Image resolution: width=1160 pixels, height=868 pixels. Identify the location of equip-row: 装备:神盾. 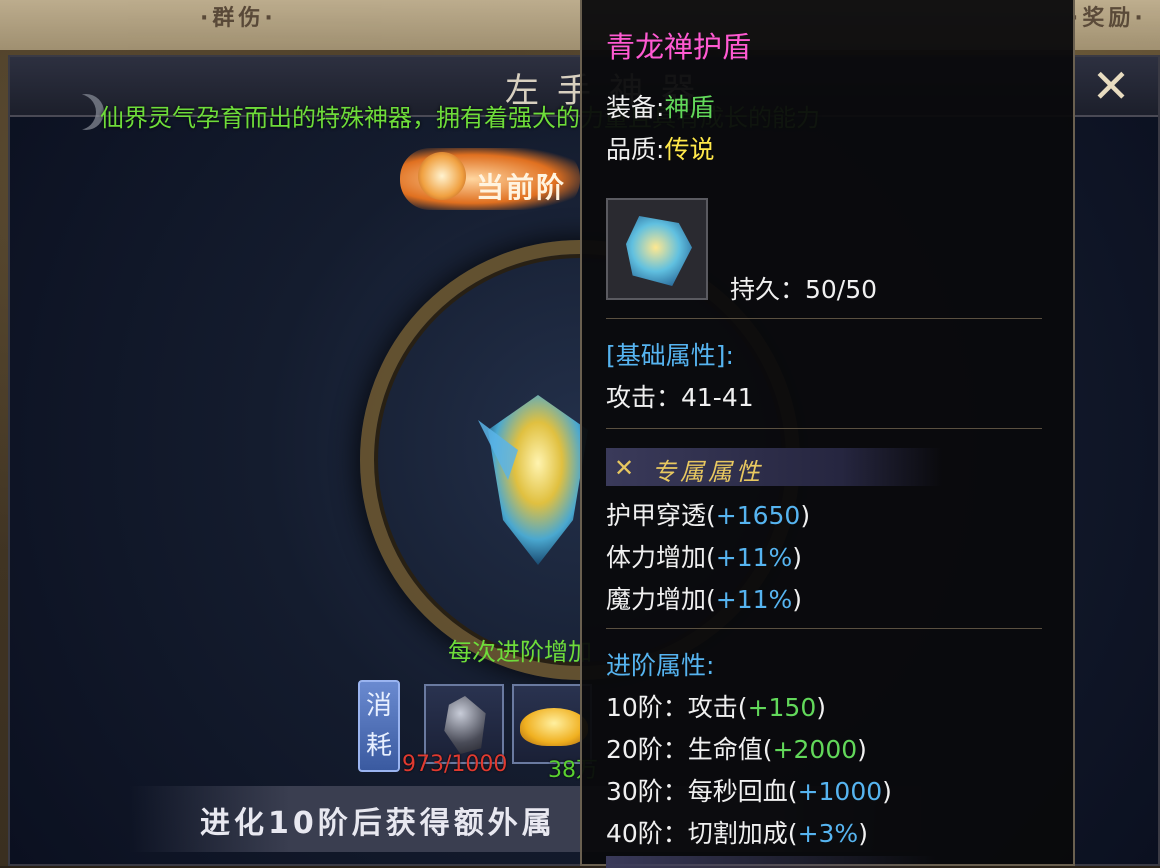
(660, 106).